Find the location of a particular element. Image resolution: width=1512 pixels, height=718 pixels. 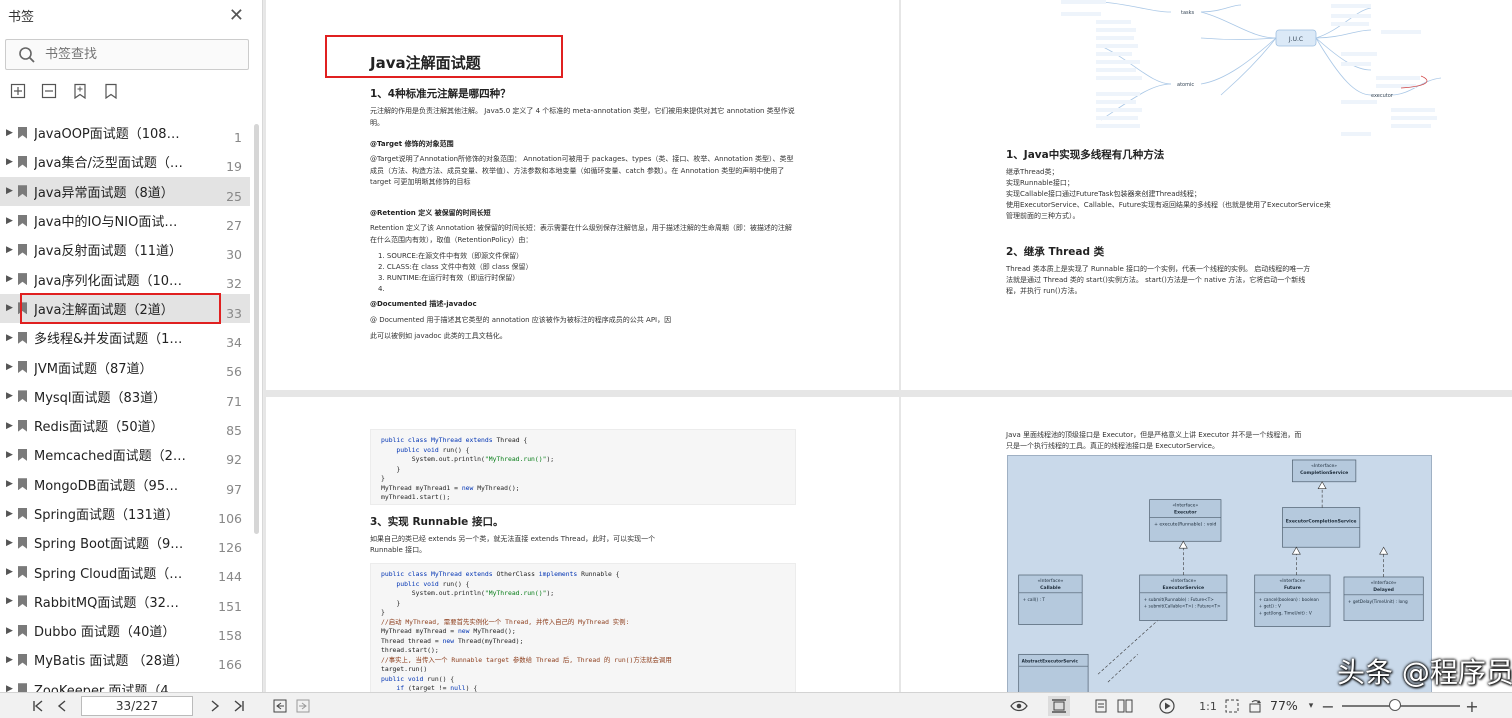

back-icon is located at coordinates (280, 706).